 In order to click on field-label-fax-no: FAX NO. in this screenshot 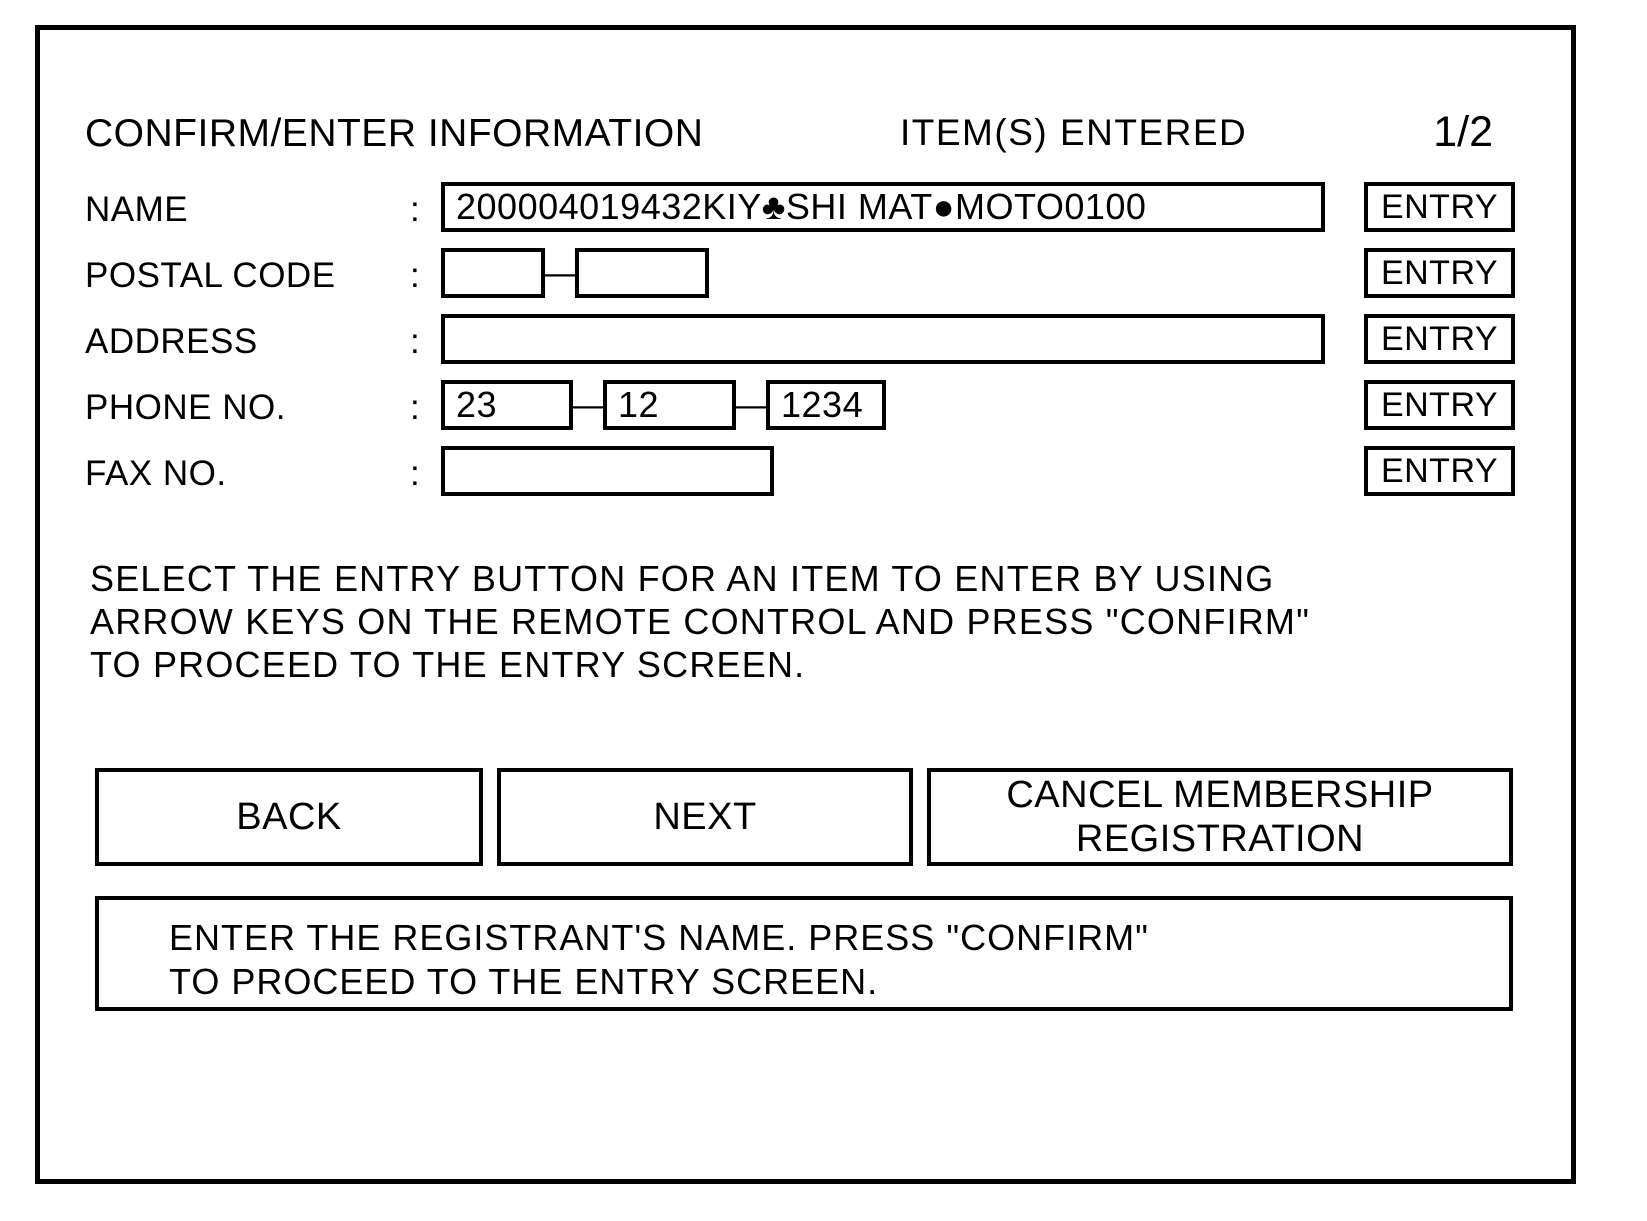, I will do `click(156, 473)`.